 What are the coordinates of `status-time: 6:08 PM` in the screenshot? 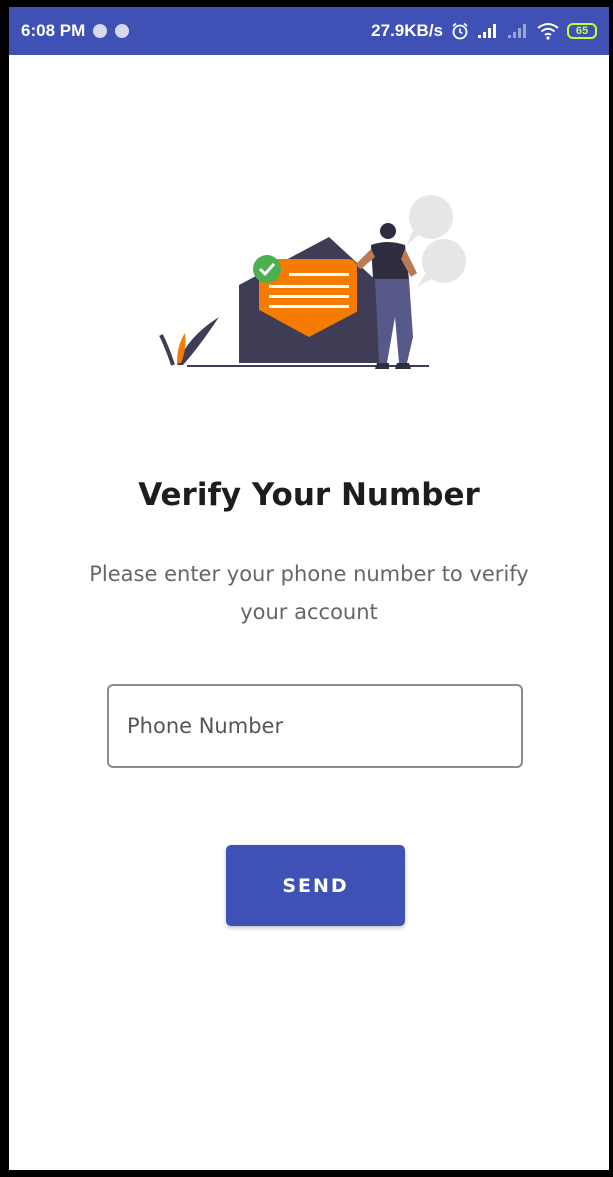 It's located at (53, 30).